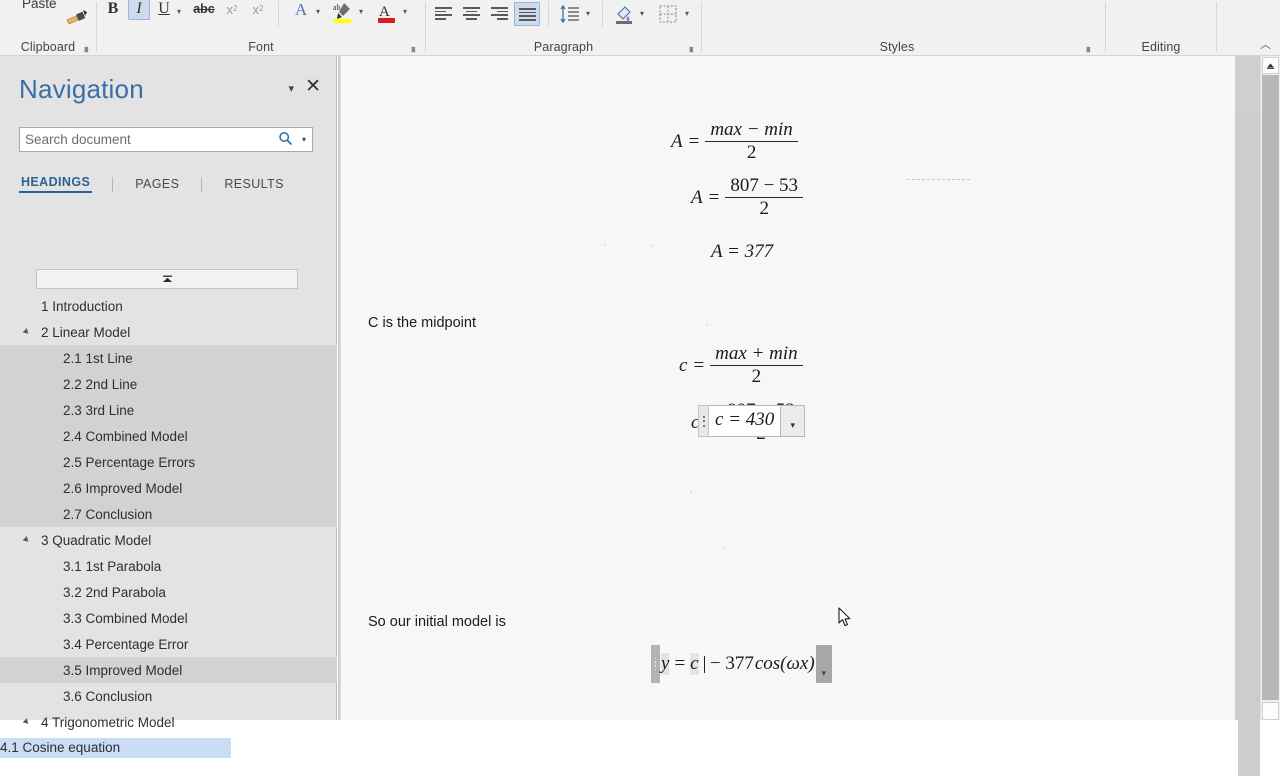 This screenshot has height=776, width=1280. What do you see at coordinates (811, 663) in the screenshot?
I see `eq7-close-paren: )` at bounding box center [811, 663].